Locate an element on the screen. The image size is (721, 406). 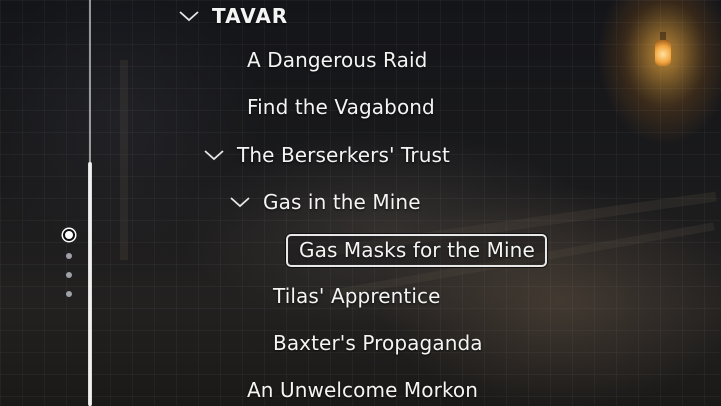
quest-label: A Dangerous Raid is located at coordinates (337, 60).